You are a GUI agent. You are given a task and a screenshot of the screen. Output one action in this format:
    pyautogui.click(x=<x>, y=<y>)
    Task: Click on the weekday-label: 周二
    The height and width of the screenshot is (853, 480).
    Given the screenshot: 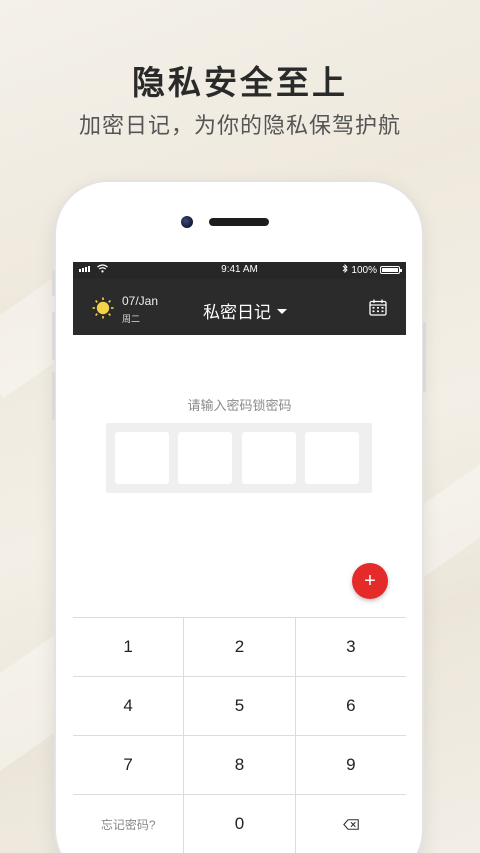 What is the action you would take?
    pyautogui.click(x=131, y=319)
    